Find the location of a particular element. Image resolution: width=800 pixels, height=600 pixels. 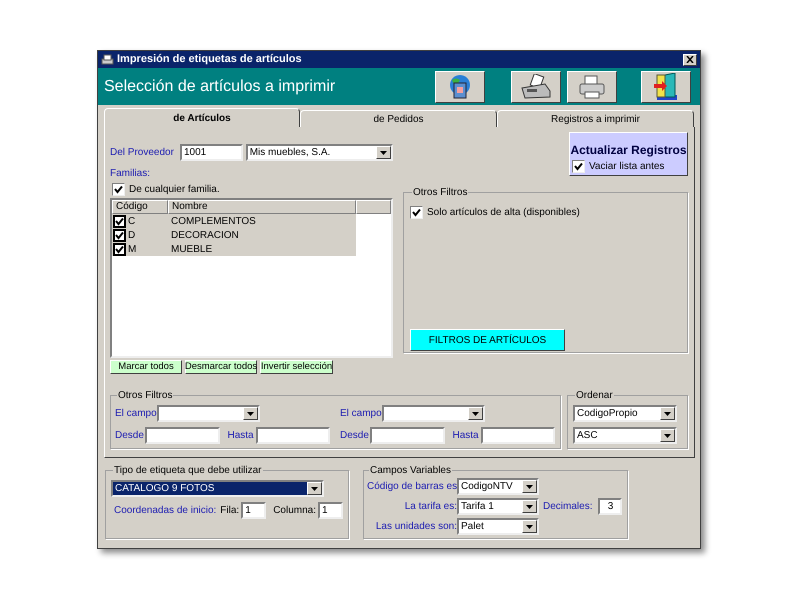

field-label: Decimales: is located at coordinates (567, 507).